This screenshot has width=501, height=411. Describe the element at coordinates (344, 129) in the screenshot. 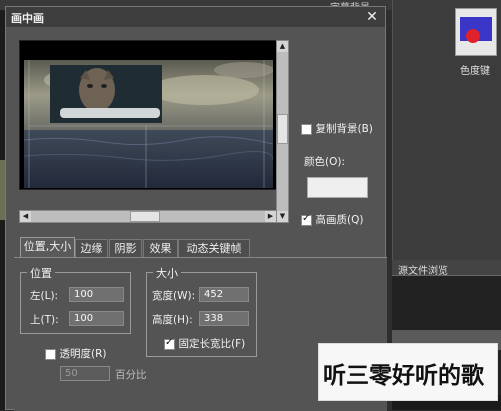

I see `copy-background-label: 复制背景(B)` at that location.